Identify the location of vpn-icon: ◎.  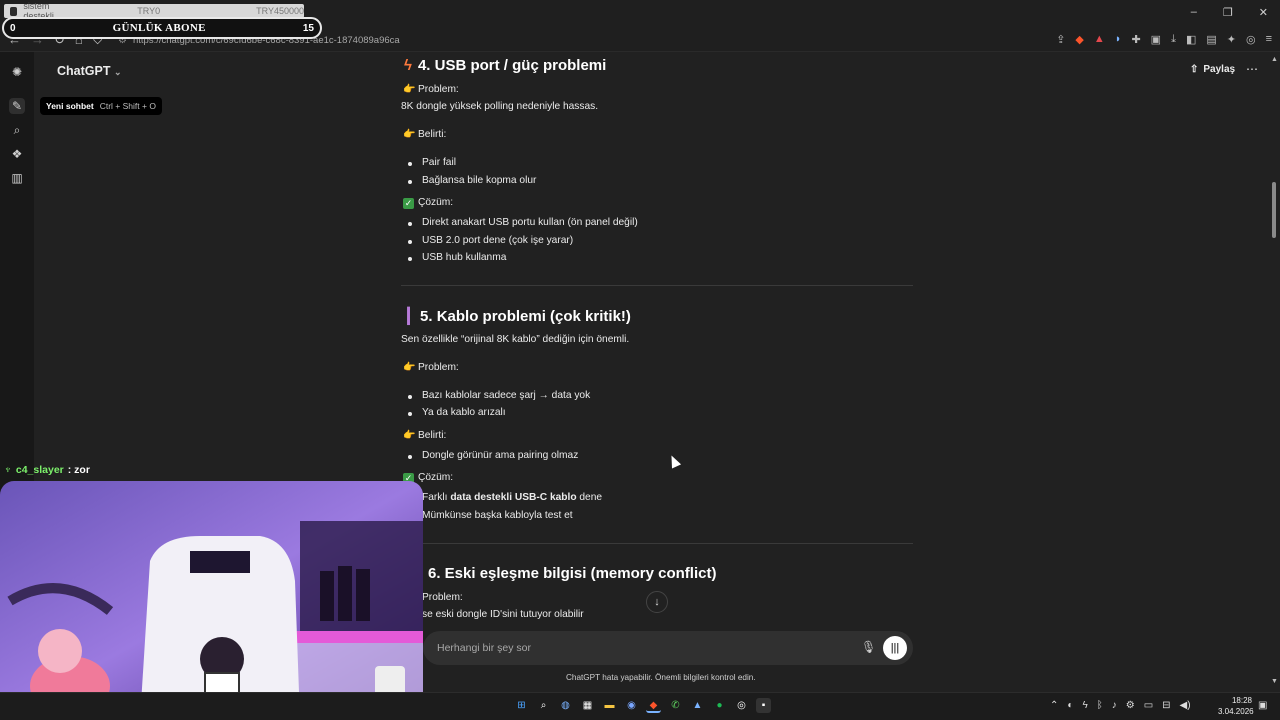
(1251, 39).